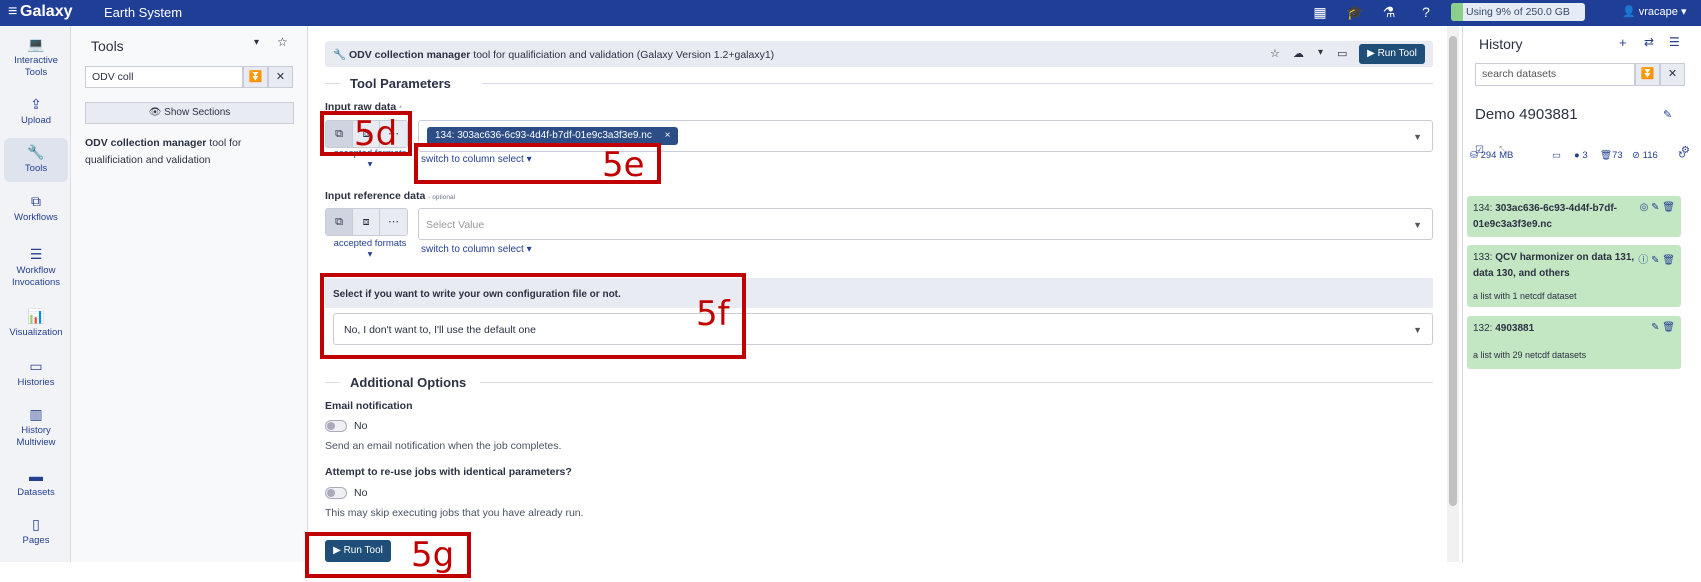 The image size is (1701, 582). I want to click on list-icon: ☰, so click(36, 254).